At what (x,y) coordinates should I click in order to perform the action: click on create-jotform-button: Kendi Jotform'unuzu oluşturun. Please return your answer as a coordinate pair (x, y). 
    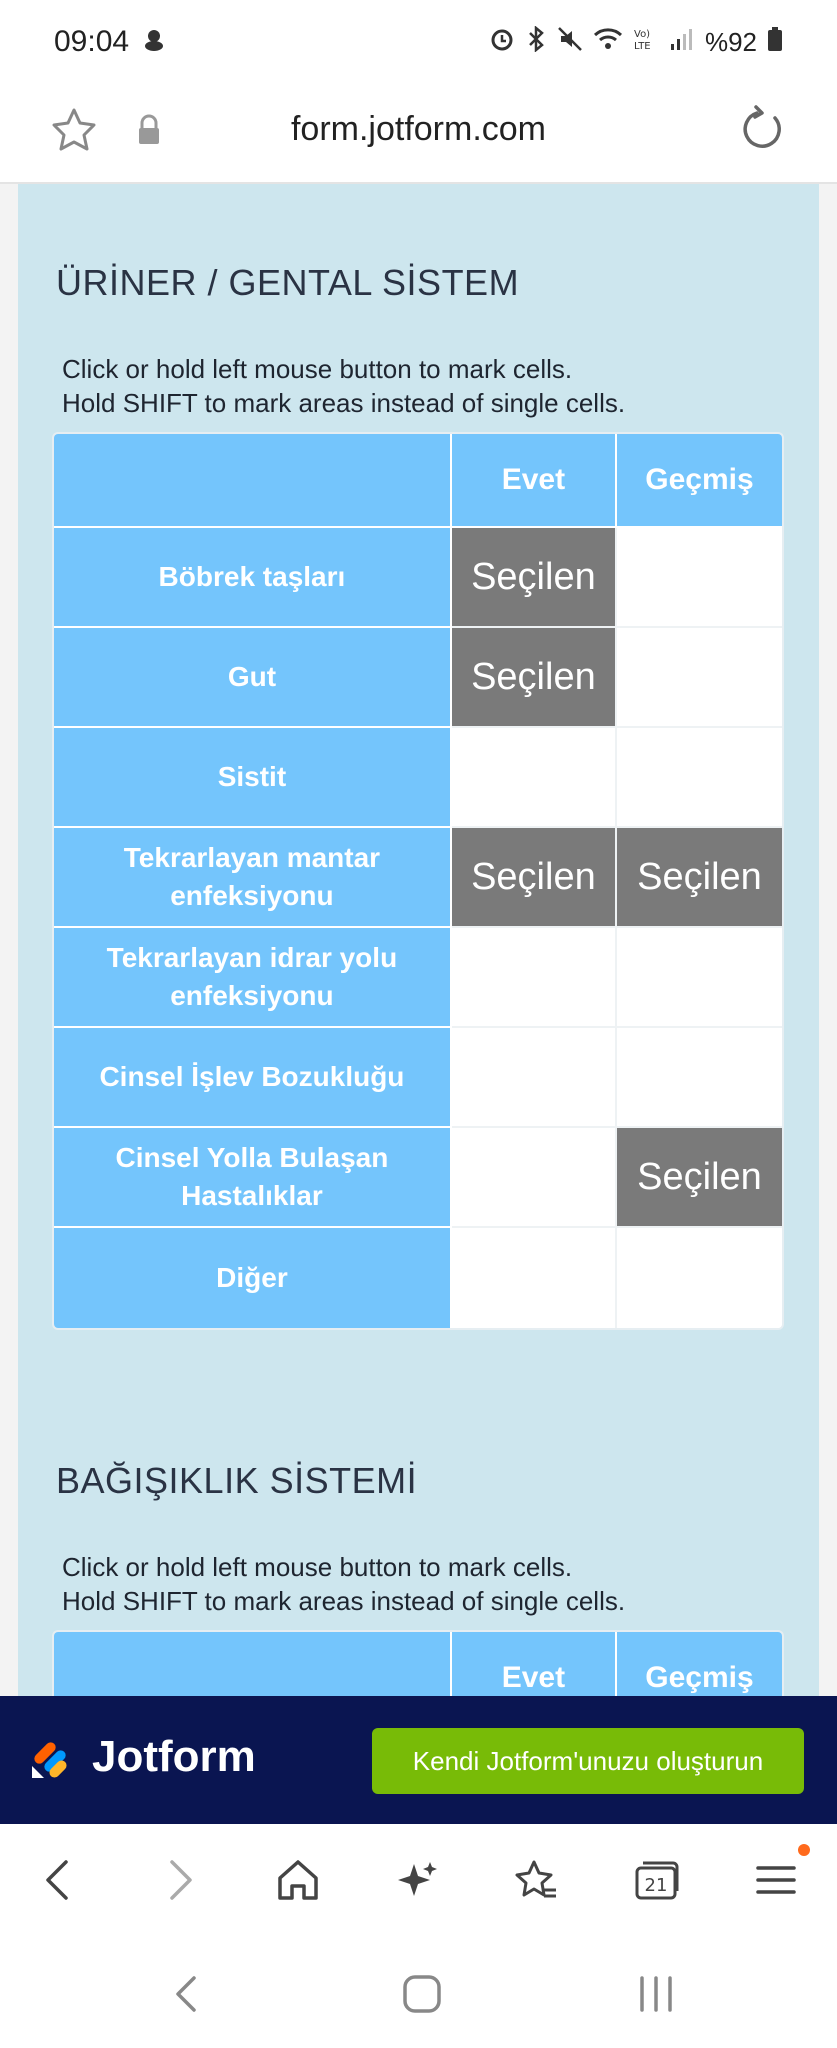
    Looking at the image, I should click on (588, 1761).